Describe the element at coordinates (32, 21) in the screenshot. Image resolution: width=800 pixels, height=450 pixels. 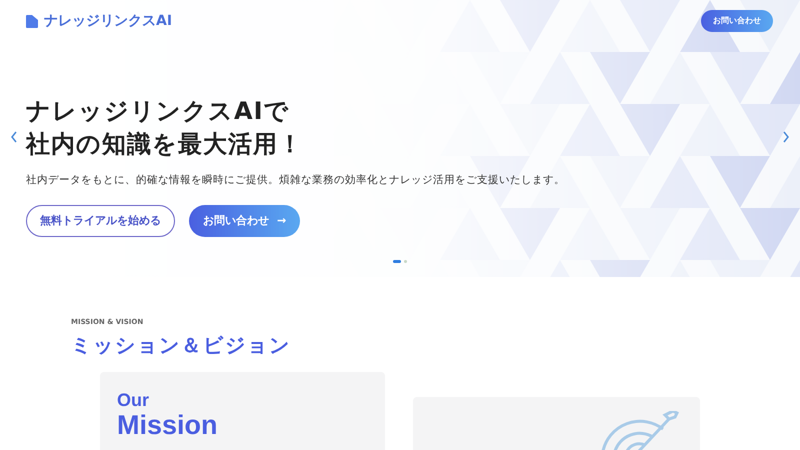
I see `logo-icon` at that location.